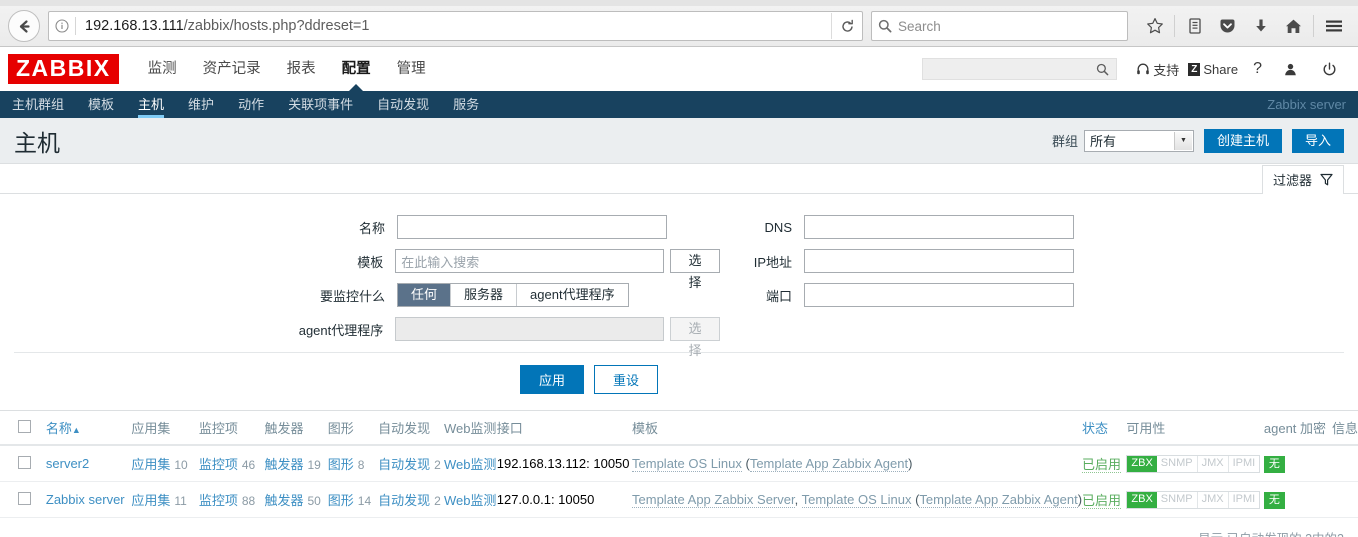 This screenshot has height=537, width=1358. What do you see at coordinates (572, 295) in the screenshot?
I see `monitored-by-option-proxy: agent代理程序` at bounding box center [572, 295].